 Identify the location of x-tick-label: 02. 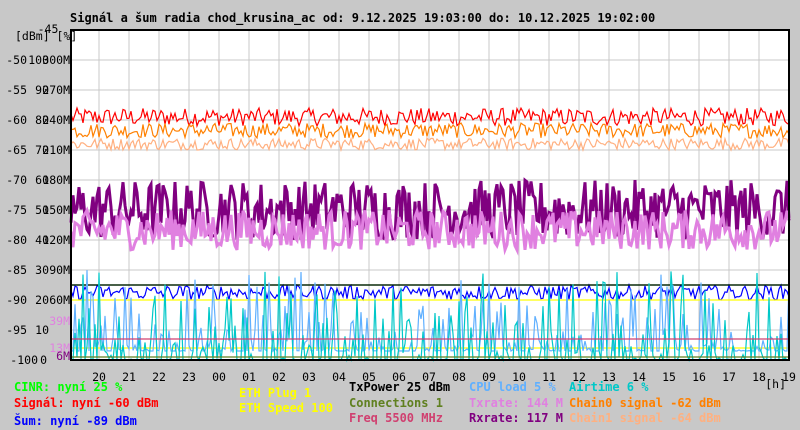
(279, 377).